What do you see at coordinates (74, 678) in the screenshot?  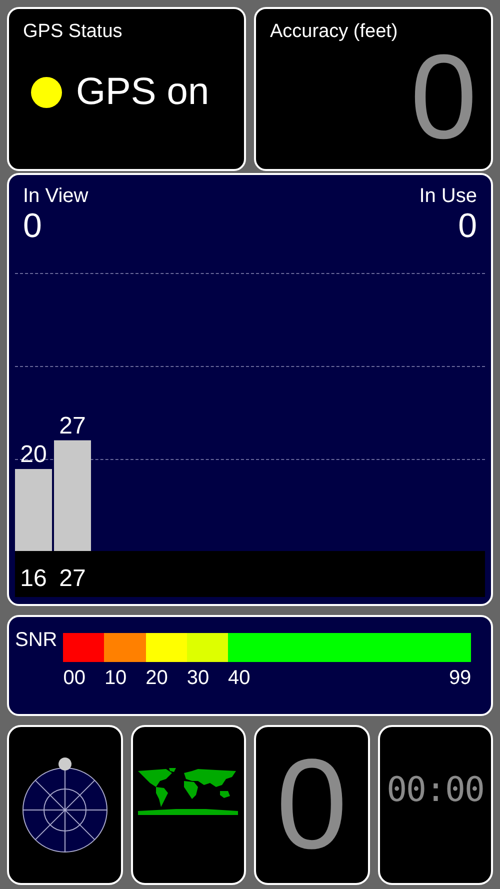 I see `scale-label: 00` at bounding box center [74, 678].